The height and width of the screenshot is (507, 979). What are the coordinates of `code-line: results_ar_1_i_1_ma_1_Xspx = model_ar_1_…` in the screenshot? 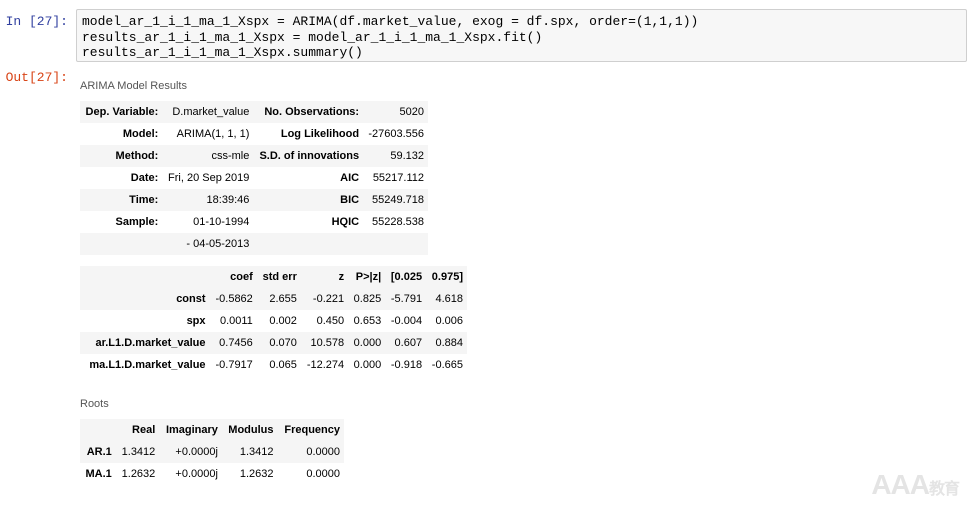 It's located at (312, 37).